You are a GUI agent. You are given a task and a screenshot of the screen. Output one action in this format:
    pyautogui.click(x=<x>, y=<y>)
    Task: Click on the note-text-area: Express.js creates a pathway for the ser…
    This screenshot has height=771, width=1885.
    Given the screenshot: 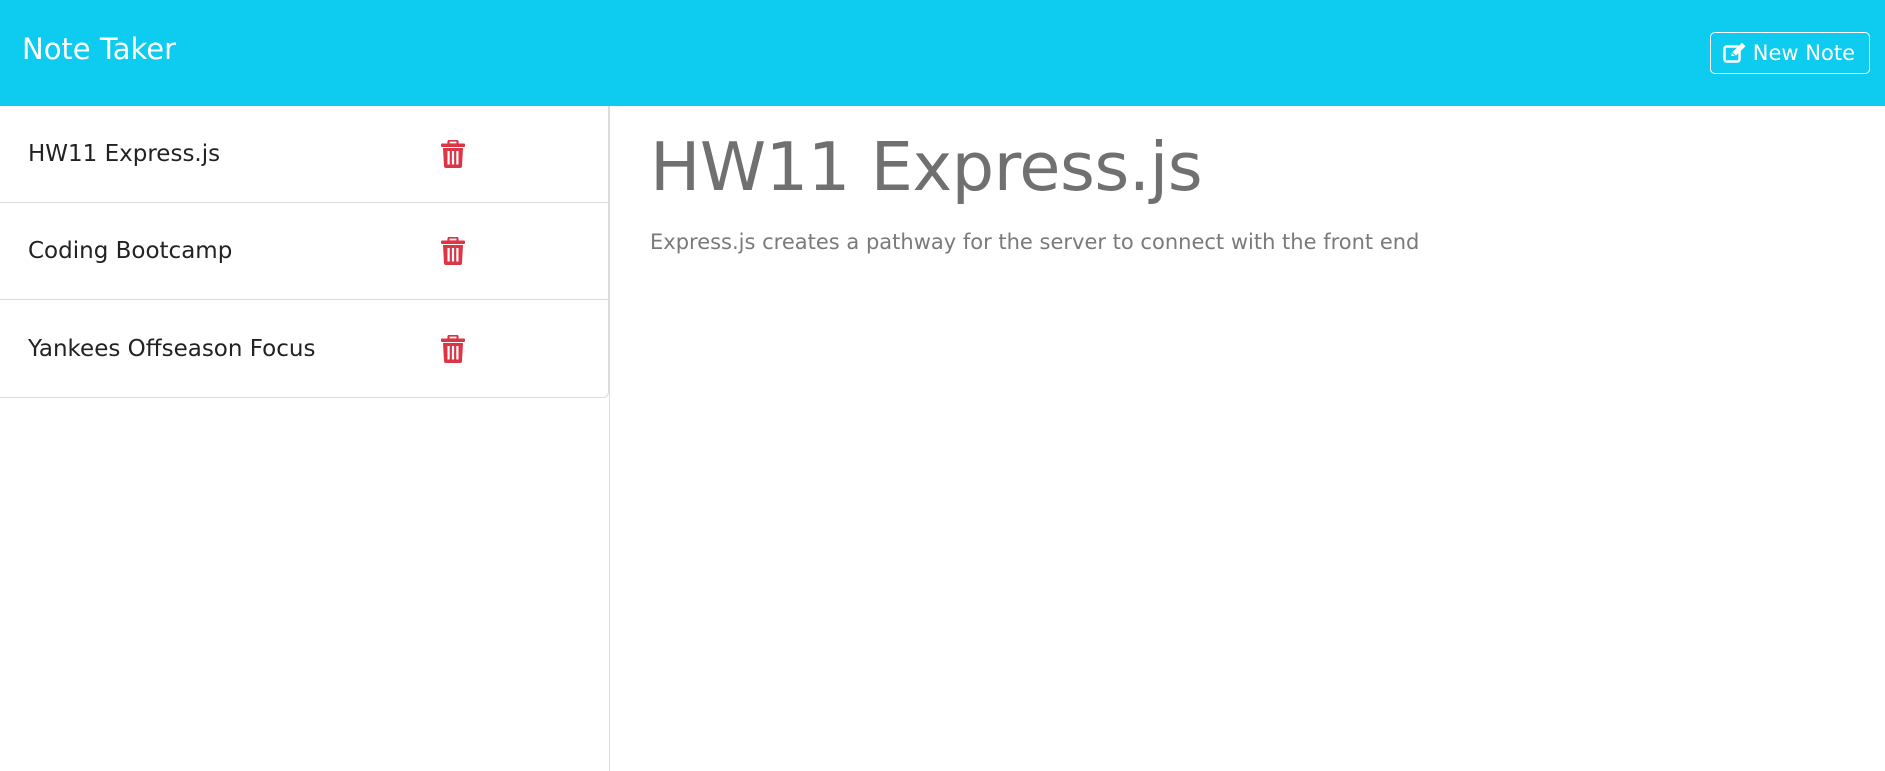 What is the action you would take?
    pyautogui.click(x=1034, y=242)
    